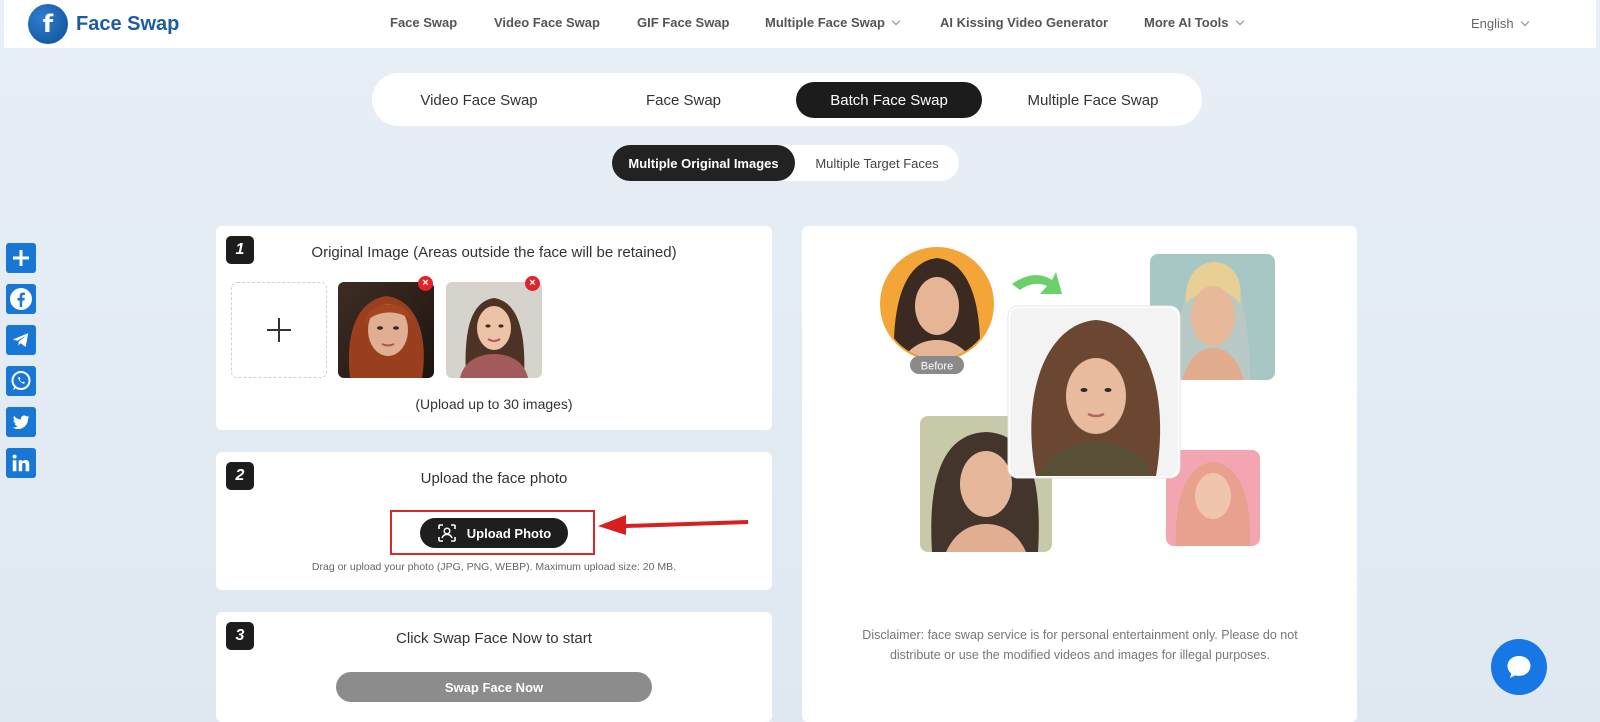  What do you see at coordinates (673, 525) in the screenshot?
I see `red-arrow-annotation` at bounding box center [673, 525].